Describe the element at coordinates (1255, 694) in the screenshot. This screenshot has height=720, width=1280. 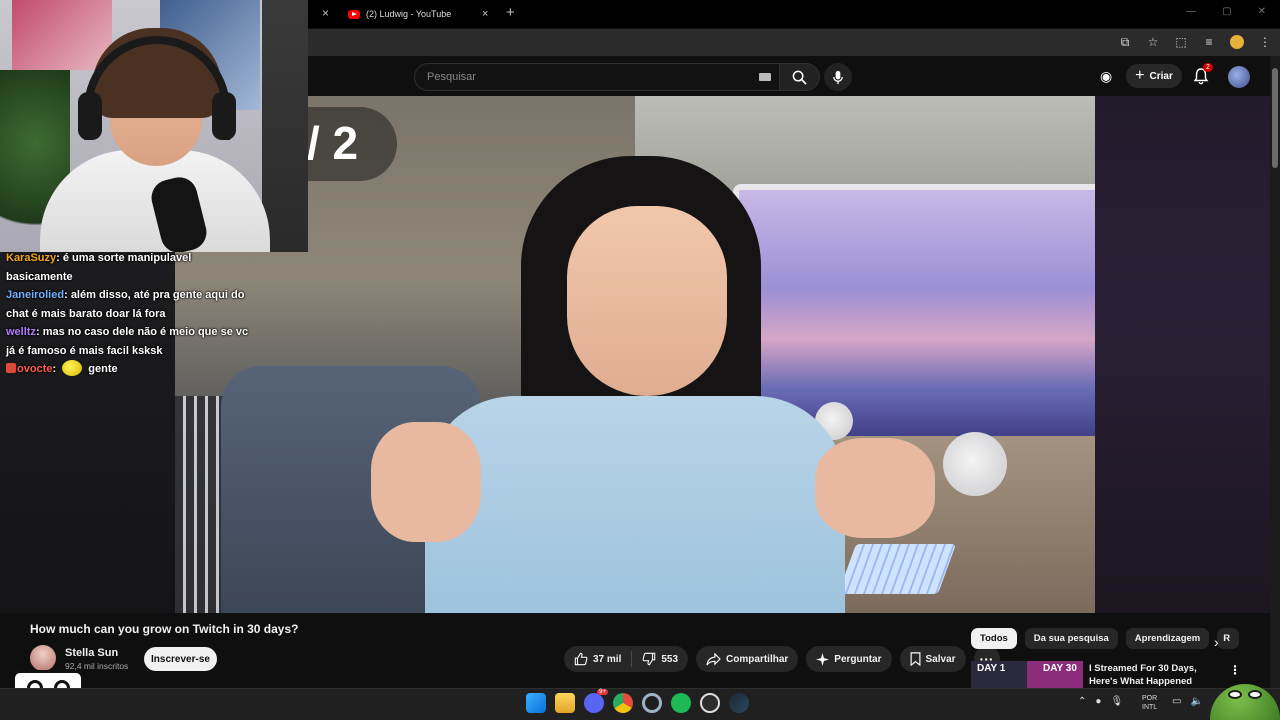
I see `pepe-eye-right` at that location.